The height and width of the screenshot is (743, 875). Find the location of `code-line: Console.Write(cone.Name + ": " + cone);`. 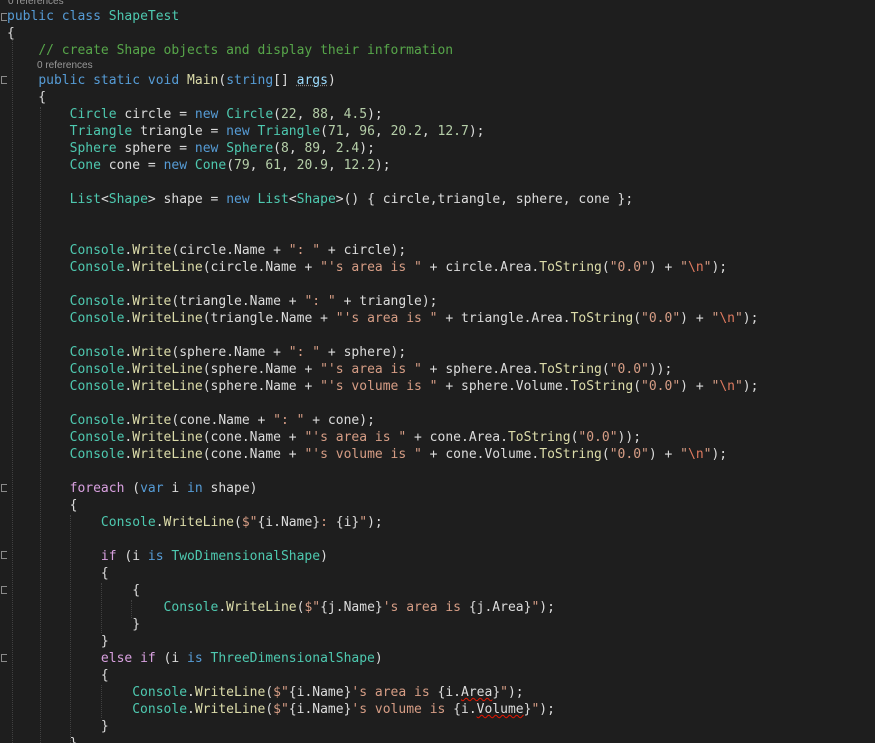

code-line: Console.Write(cone.Name + ": " + cone); is located at coordinates (191, 420).